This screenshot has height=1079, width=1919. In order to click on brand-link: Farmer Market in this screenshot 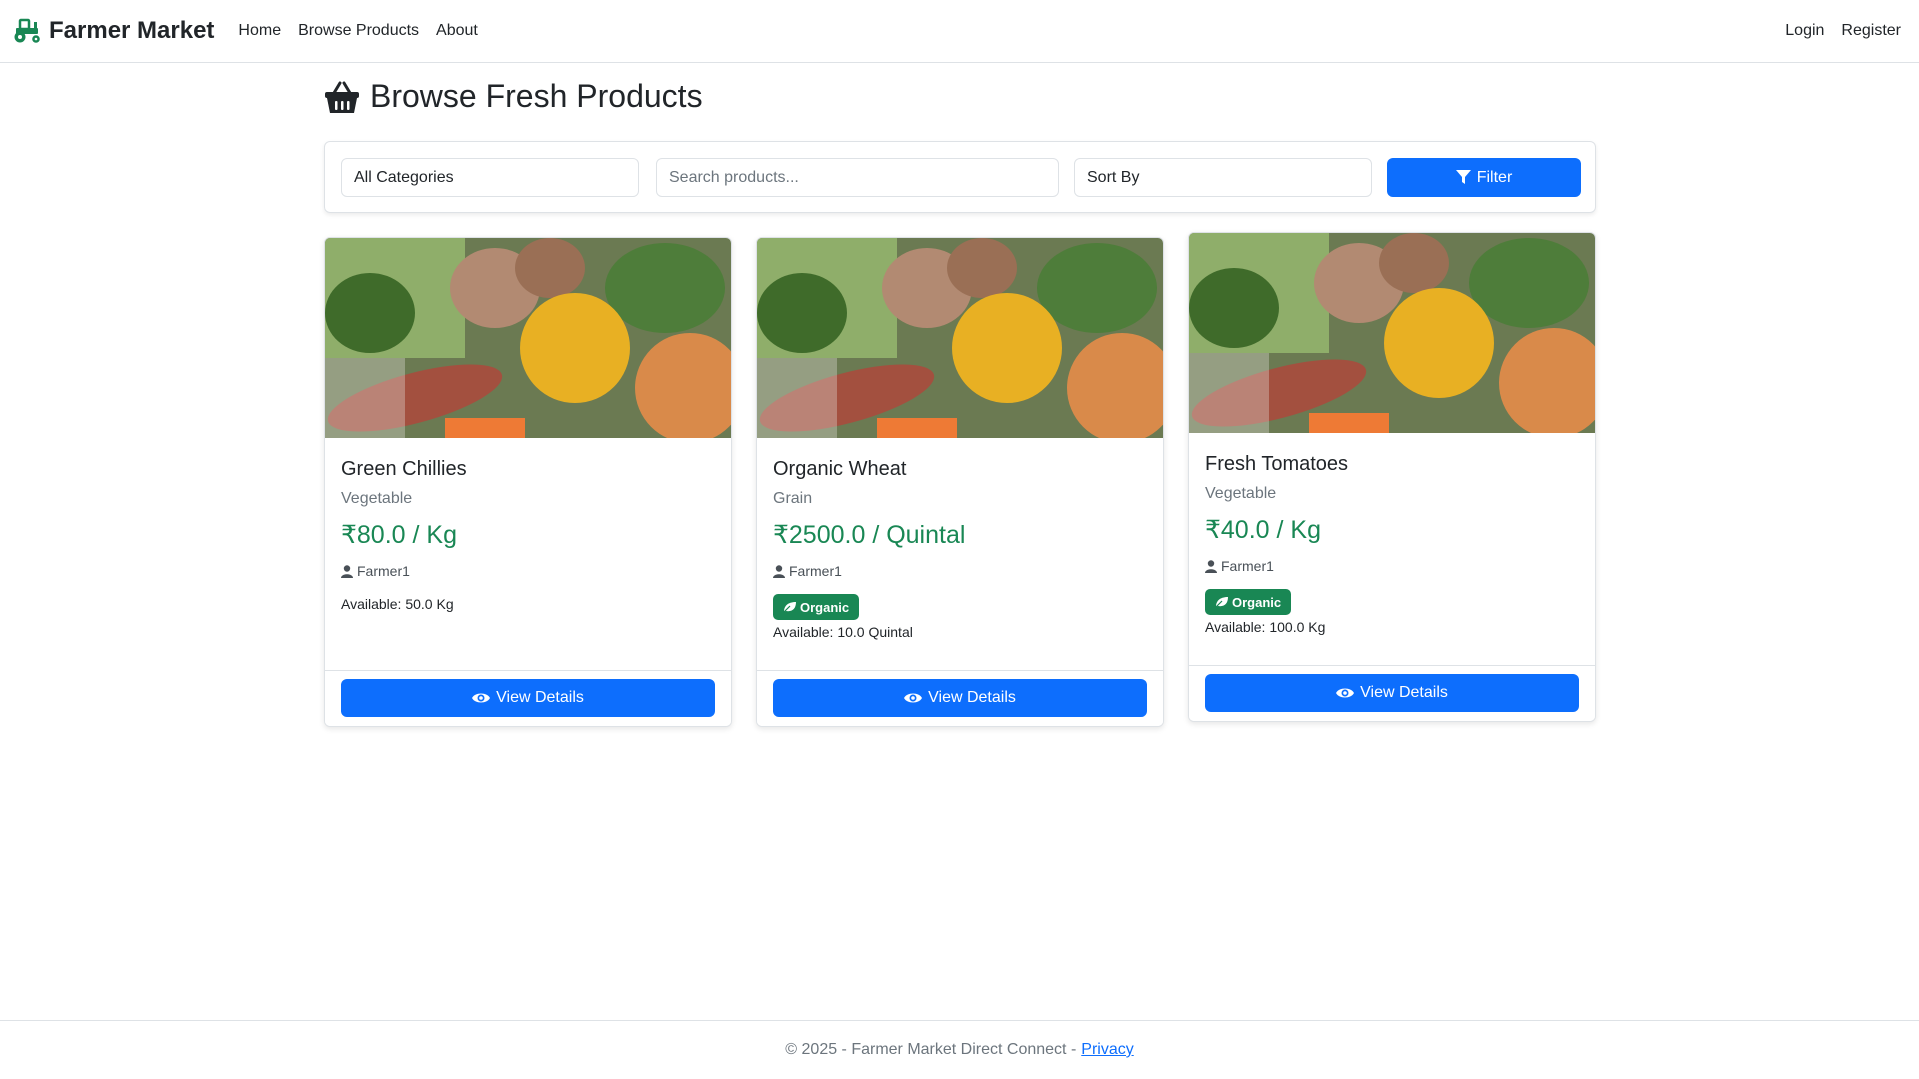, I will do `click(113, 31)`.